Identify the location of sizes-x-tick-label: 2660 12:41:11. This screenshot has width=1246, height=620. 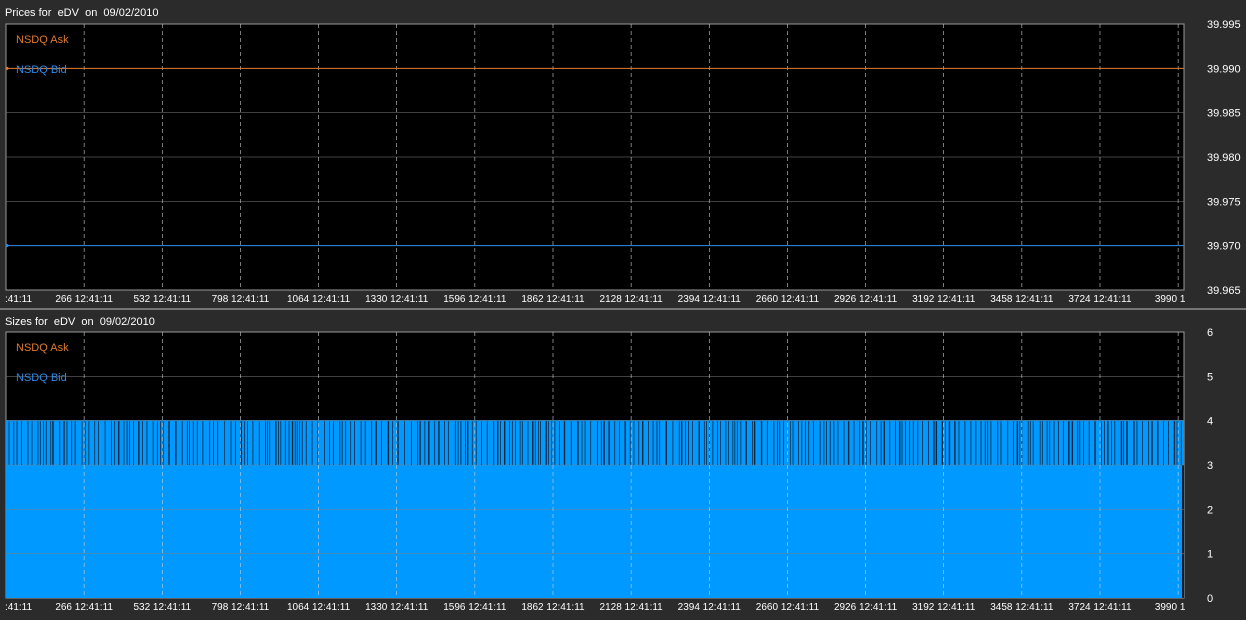
(788, 607).